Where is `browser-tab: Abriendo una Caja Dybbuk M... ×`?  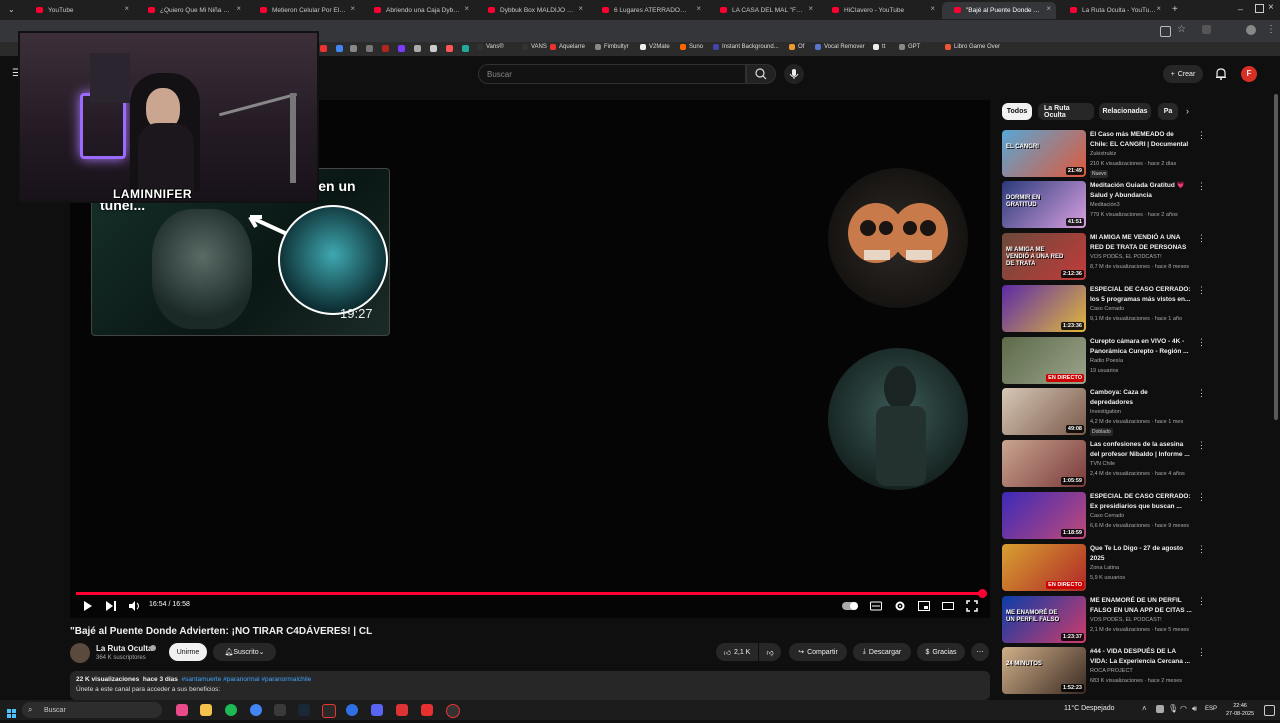
browser-tab: Abriendo una Caja Dybbuk M... × is located at coordinates (418, 10).